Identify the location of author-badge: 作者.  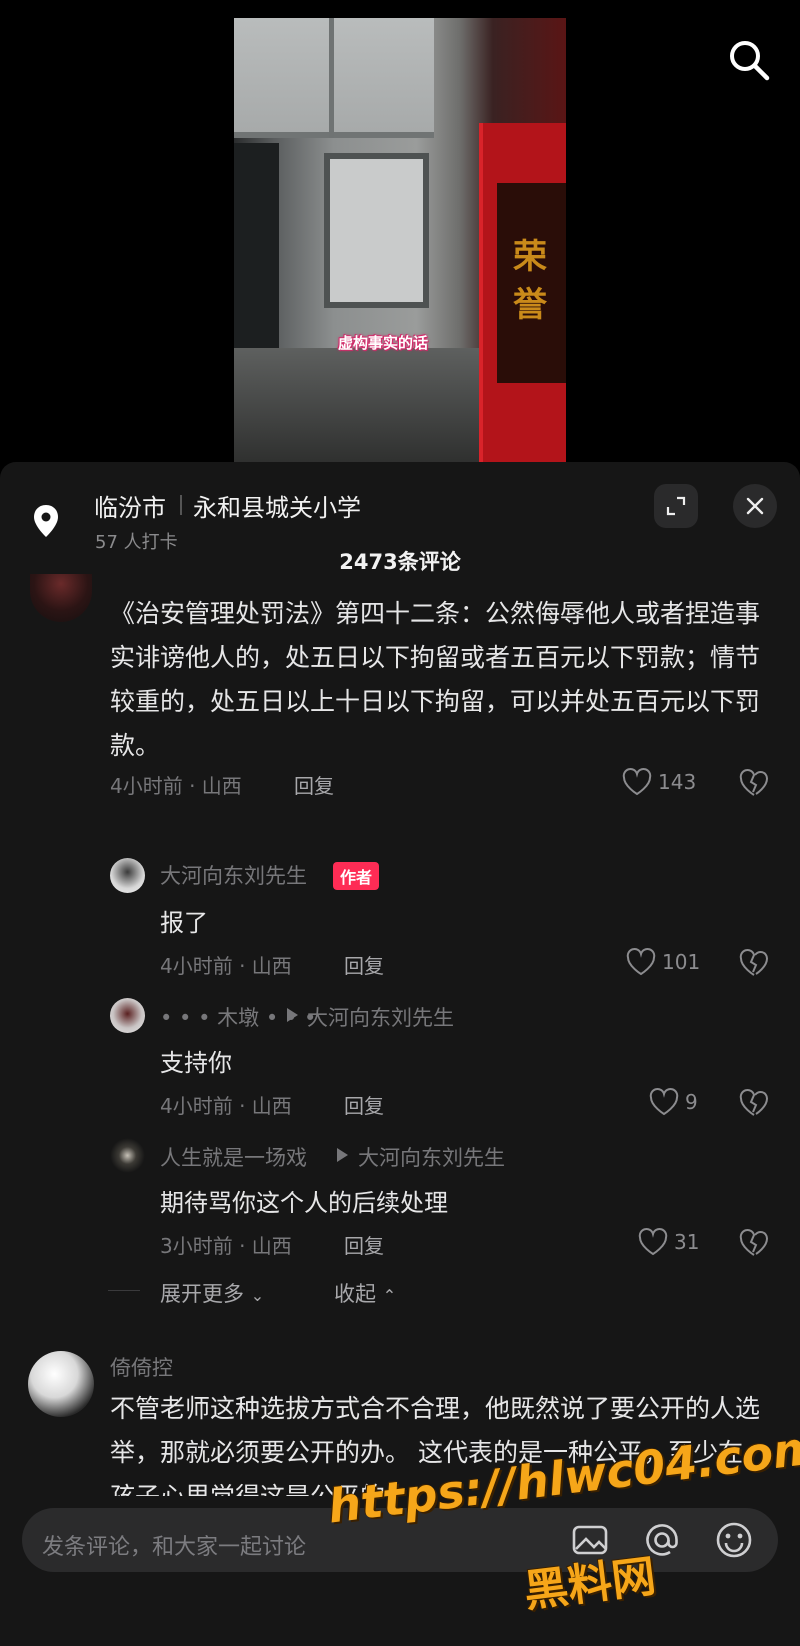
(356, 876).